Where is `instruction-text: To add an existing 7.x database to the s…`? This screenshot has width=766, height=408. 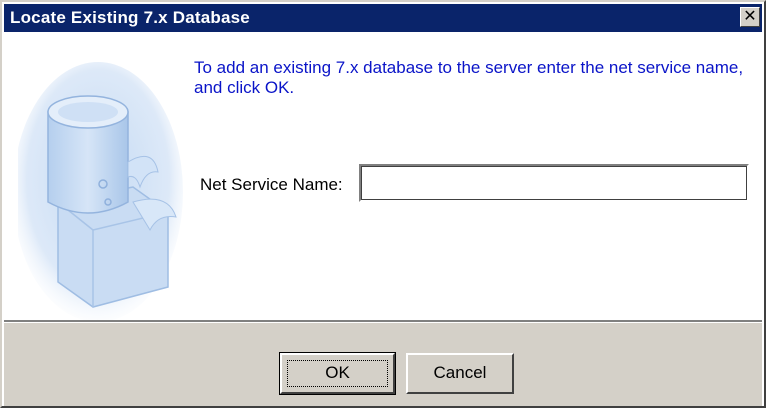 instruction-text: To add an existing 7.x database to the s… is located at coordinates (469, 77).